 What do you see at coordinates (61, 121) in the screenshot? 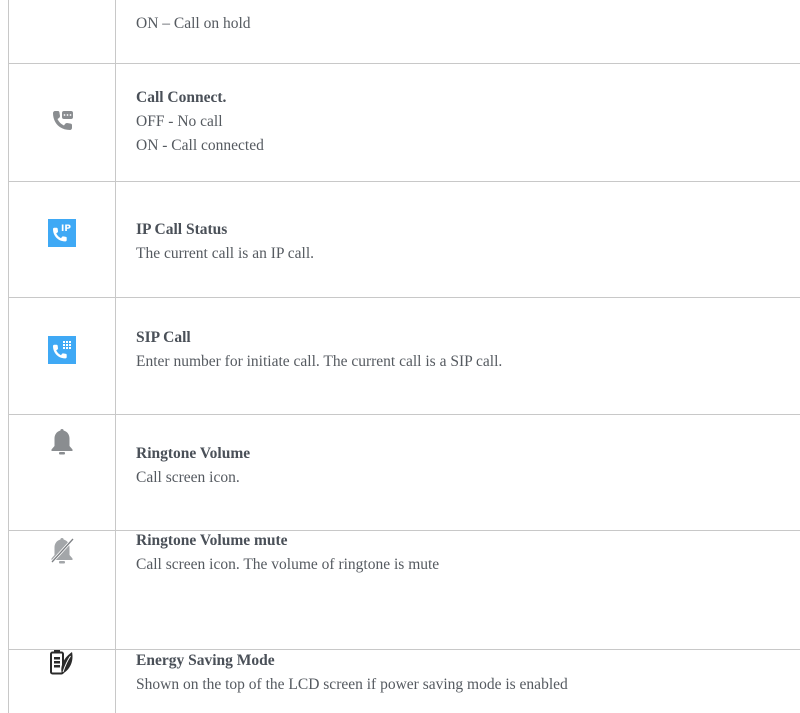
I see `call-connect-icon` at bounding box center [61, 121].